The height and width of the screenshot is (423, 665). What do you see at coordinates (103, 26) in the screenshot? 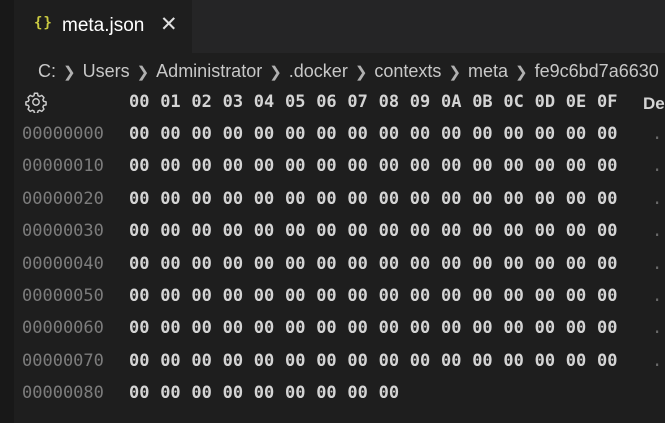
I see `tab-meta-json: {} meta.json ✕` at bounding box center [103, 26].